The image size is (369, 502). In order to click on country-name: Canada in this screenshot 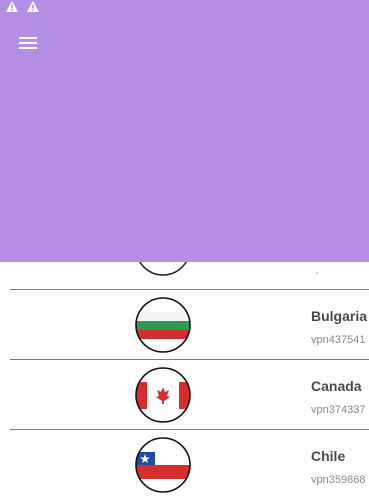, I will do `click(336, 386)`.